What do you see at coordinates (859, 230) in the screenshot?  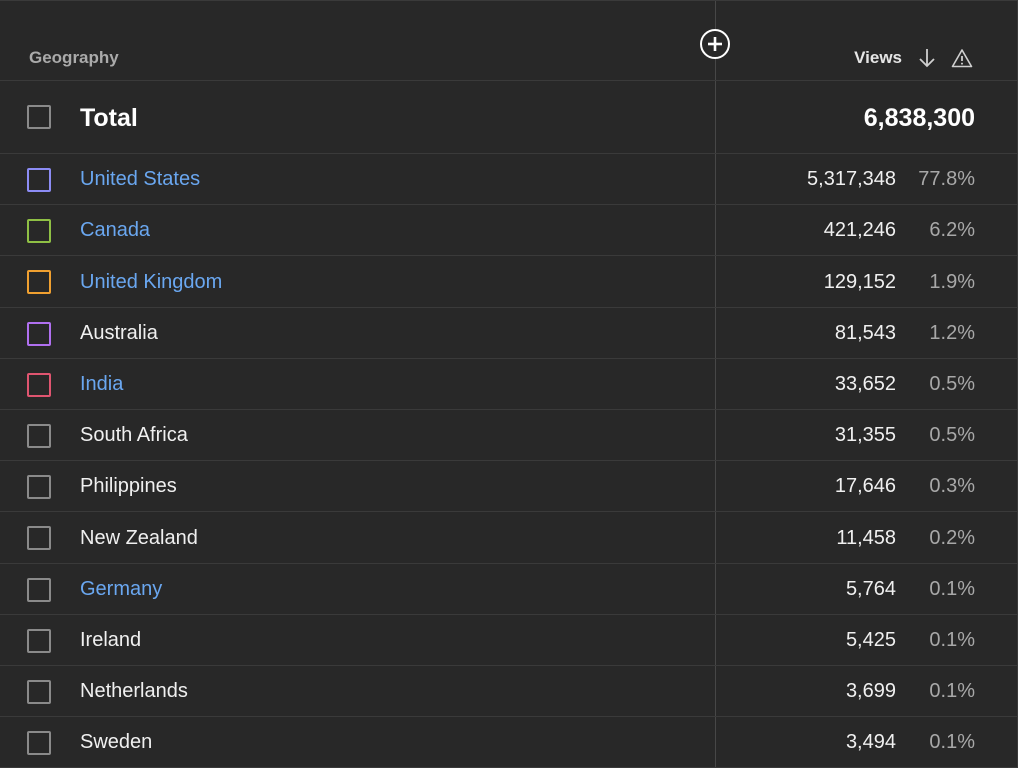 I see `views-value: 421,246` at bounding box center [859, 230].